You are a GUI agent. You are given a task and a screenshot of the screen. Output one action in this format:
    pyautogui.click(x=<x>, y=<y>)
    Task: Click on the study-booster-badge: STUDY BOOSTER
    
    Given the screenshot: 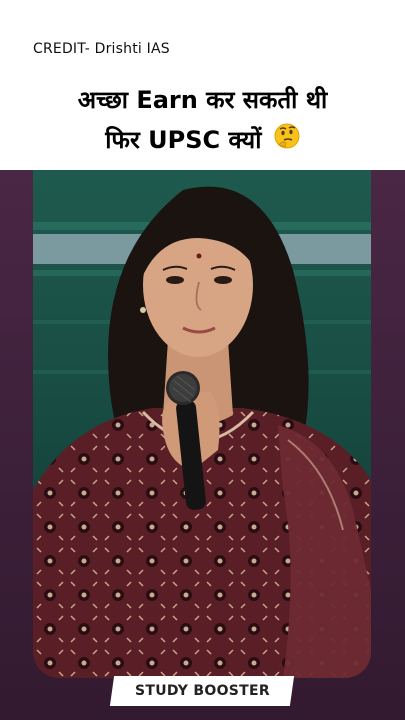 What is the action you would take?
    pyautogui.click(x=202, y=691)
    